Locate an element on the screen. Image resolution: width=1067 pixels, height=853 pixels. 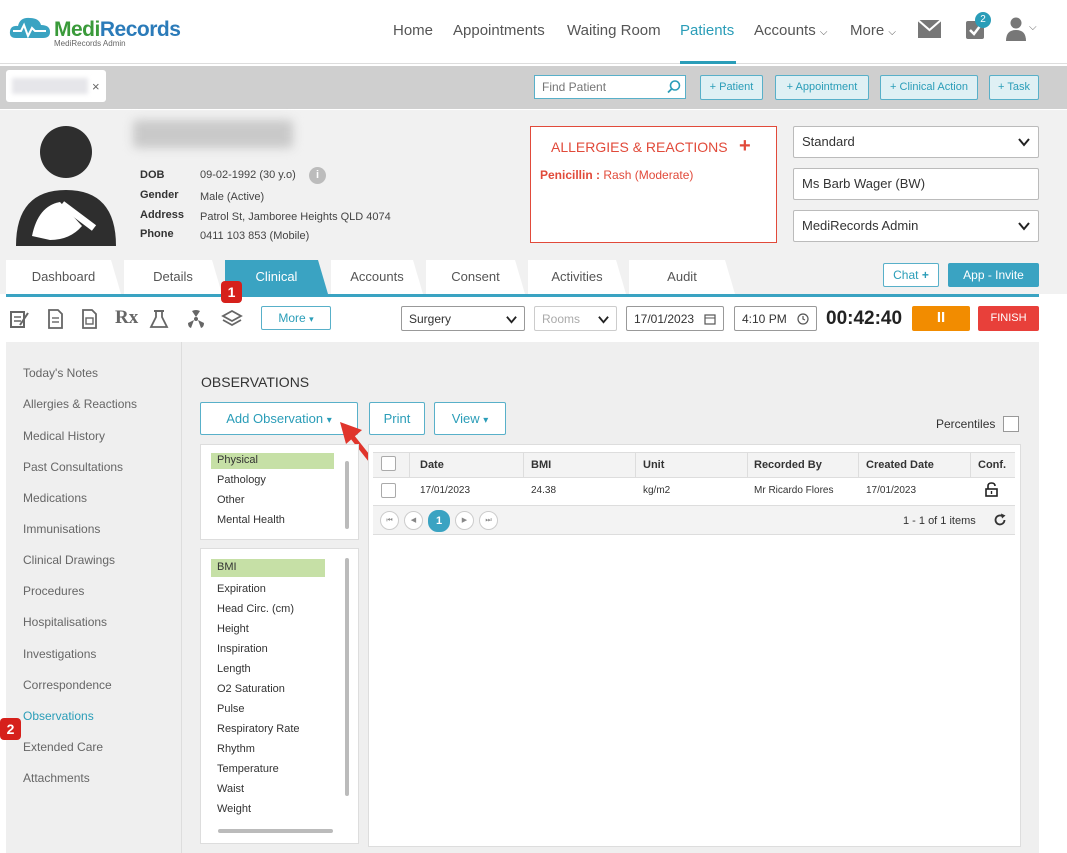
tab-consent: Consent is located at coordinates (475, 277).